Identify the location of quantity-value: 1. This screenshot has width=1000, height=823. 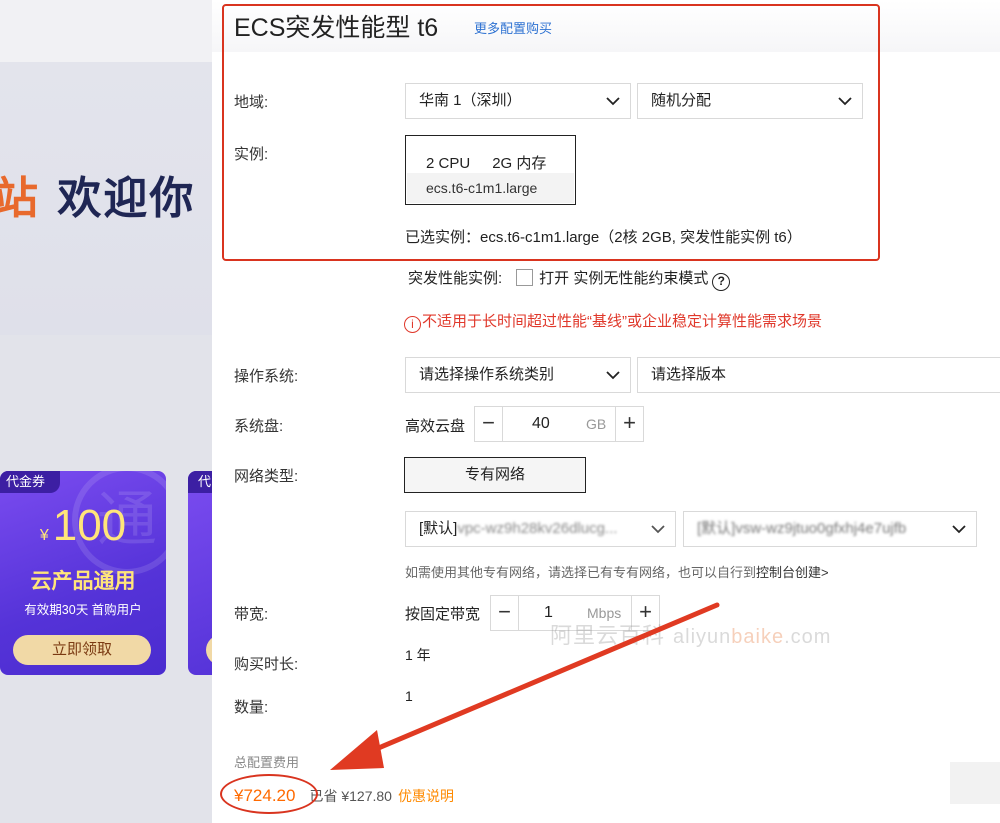
(409, 696).